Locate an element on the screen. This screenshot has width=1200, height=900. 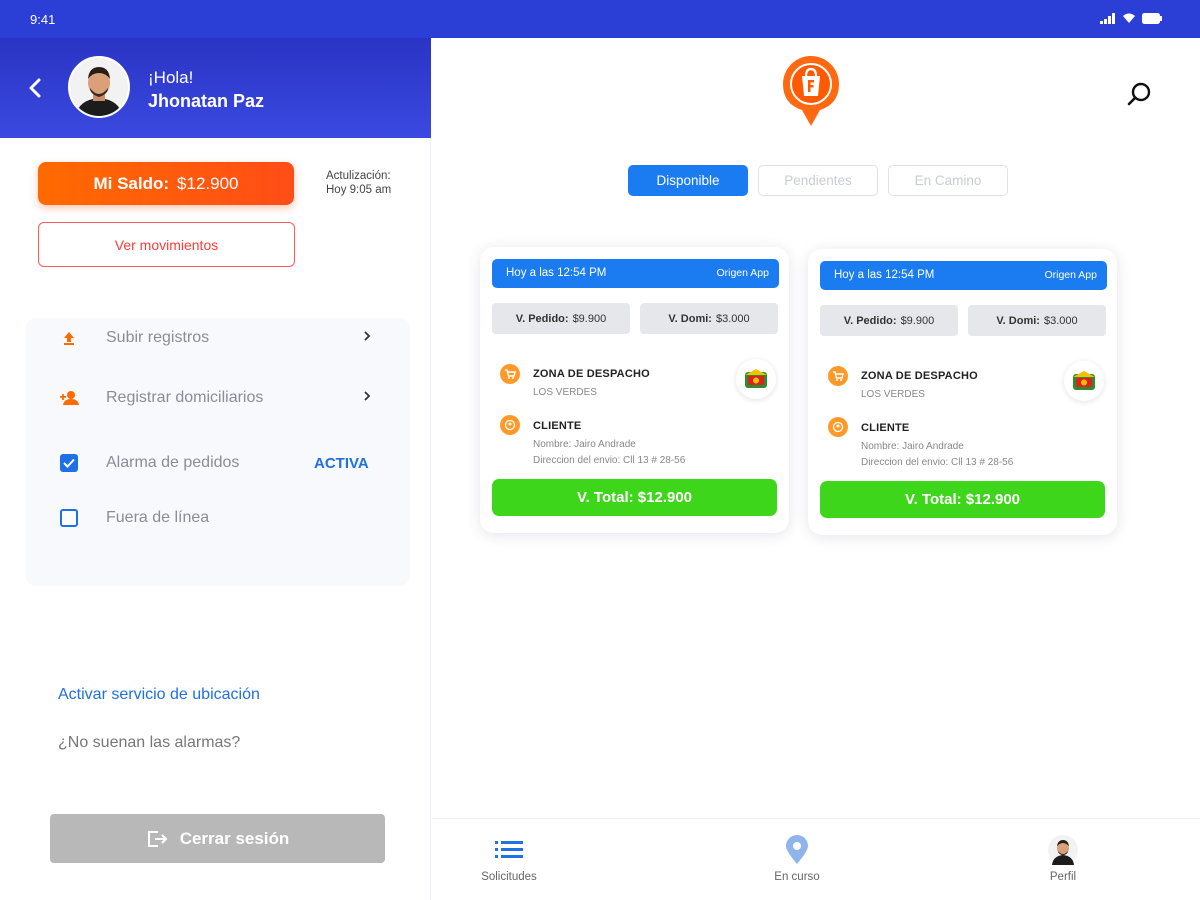
balance-button: Mi Saldo: $12.900 is located at coordinates (166, 183).